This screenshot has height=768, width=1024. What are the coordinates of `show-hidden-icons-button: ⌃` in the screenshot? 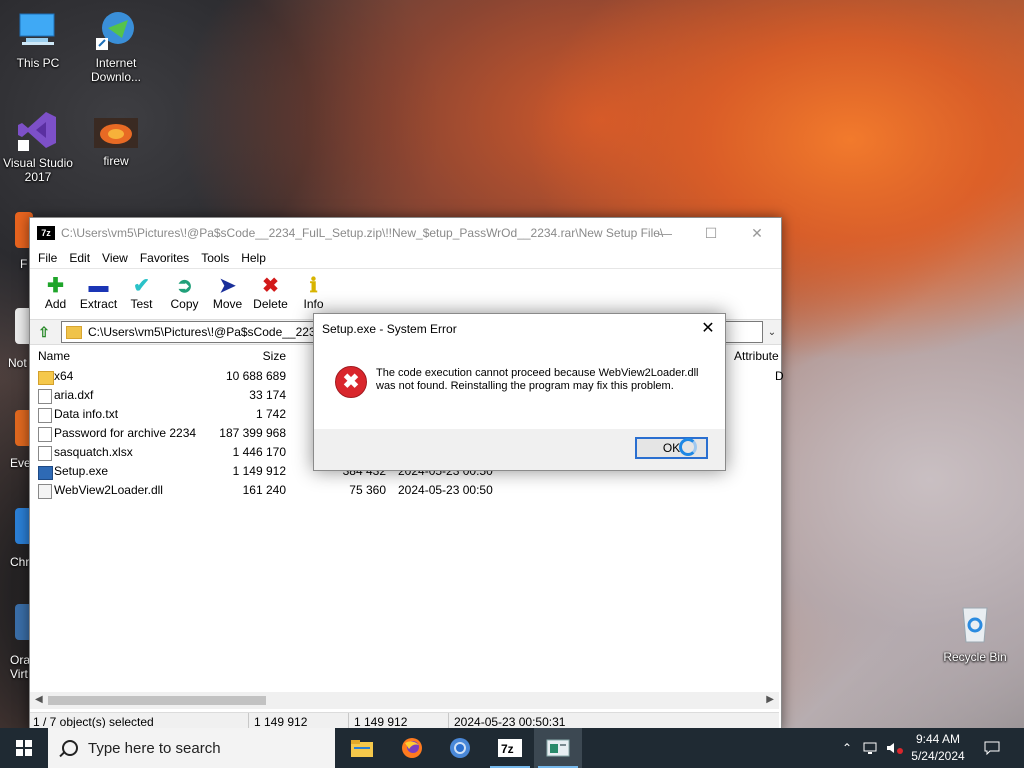 It's located at (847, 748).